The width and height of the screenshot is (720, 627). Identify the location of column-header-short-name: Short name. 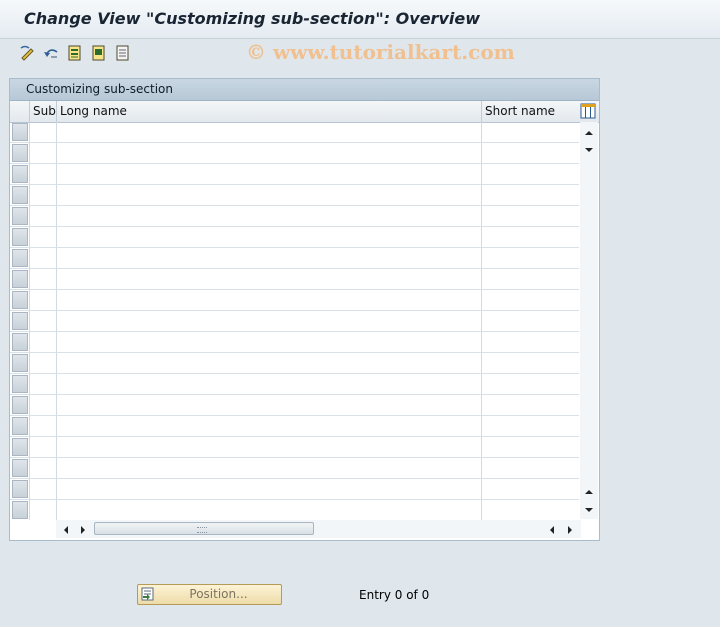
(530, 111).